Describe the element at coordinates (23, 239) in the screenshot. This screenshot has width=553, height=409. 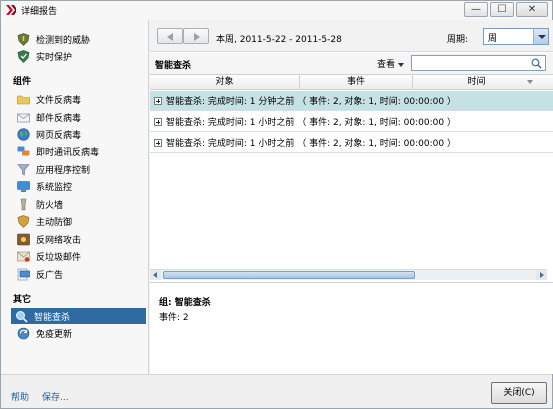
I see `network-attack-icon` at that location.